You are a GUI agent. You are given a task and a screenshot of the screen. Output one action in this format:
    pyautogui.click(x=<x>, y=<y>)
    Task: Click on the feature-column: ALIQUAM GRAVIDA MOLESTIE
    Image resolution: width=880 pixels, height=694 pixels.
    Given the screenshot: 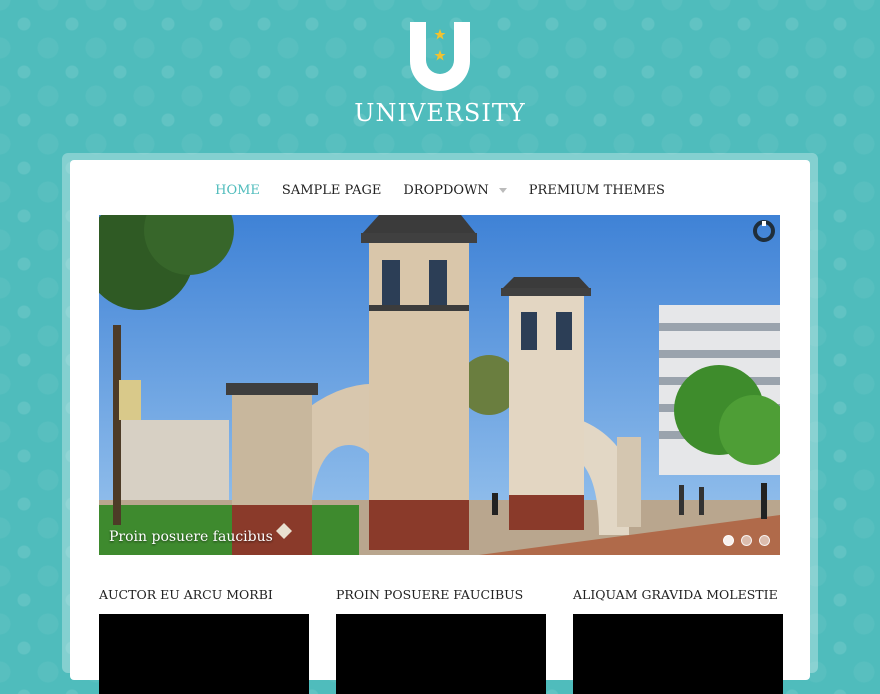 What is the action you would take?
    pyautogui.click(x=678, y=640)
    